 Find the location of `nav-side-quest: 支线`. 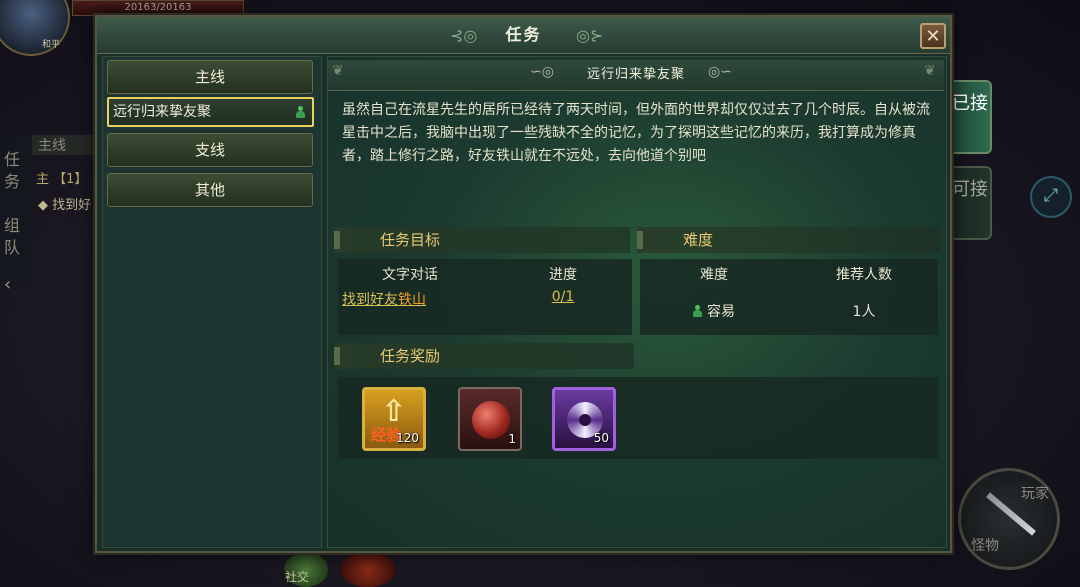

nav-side-quest: 支线 is located at coordinates (210, 150).